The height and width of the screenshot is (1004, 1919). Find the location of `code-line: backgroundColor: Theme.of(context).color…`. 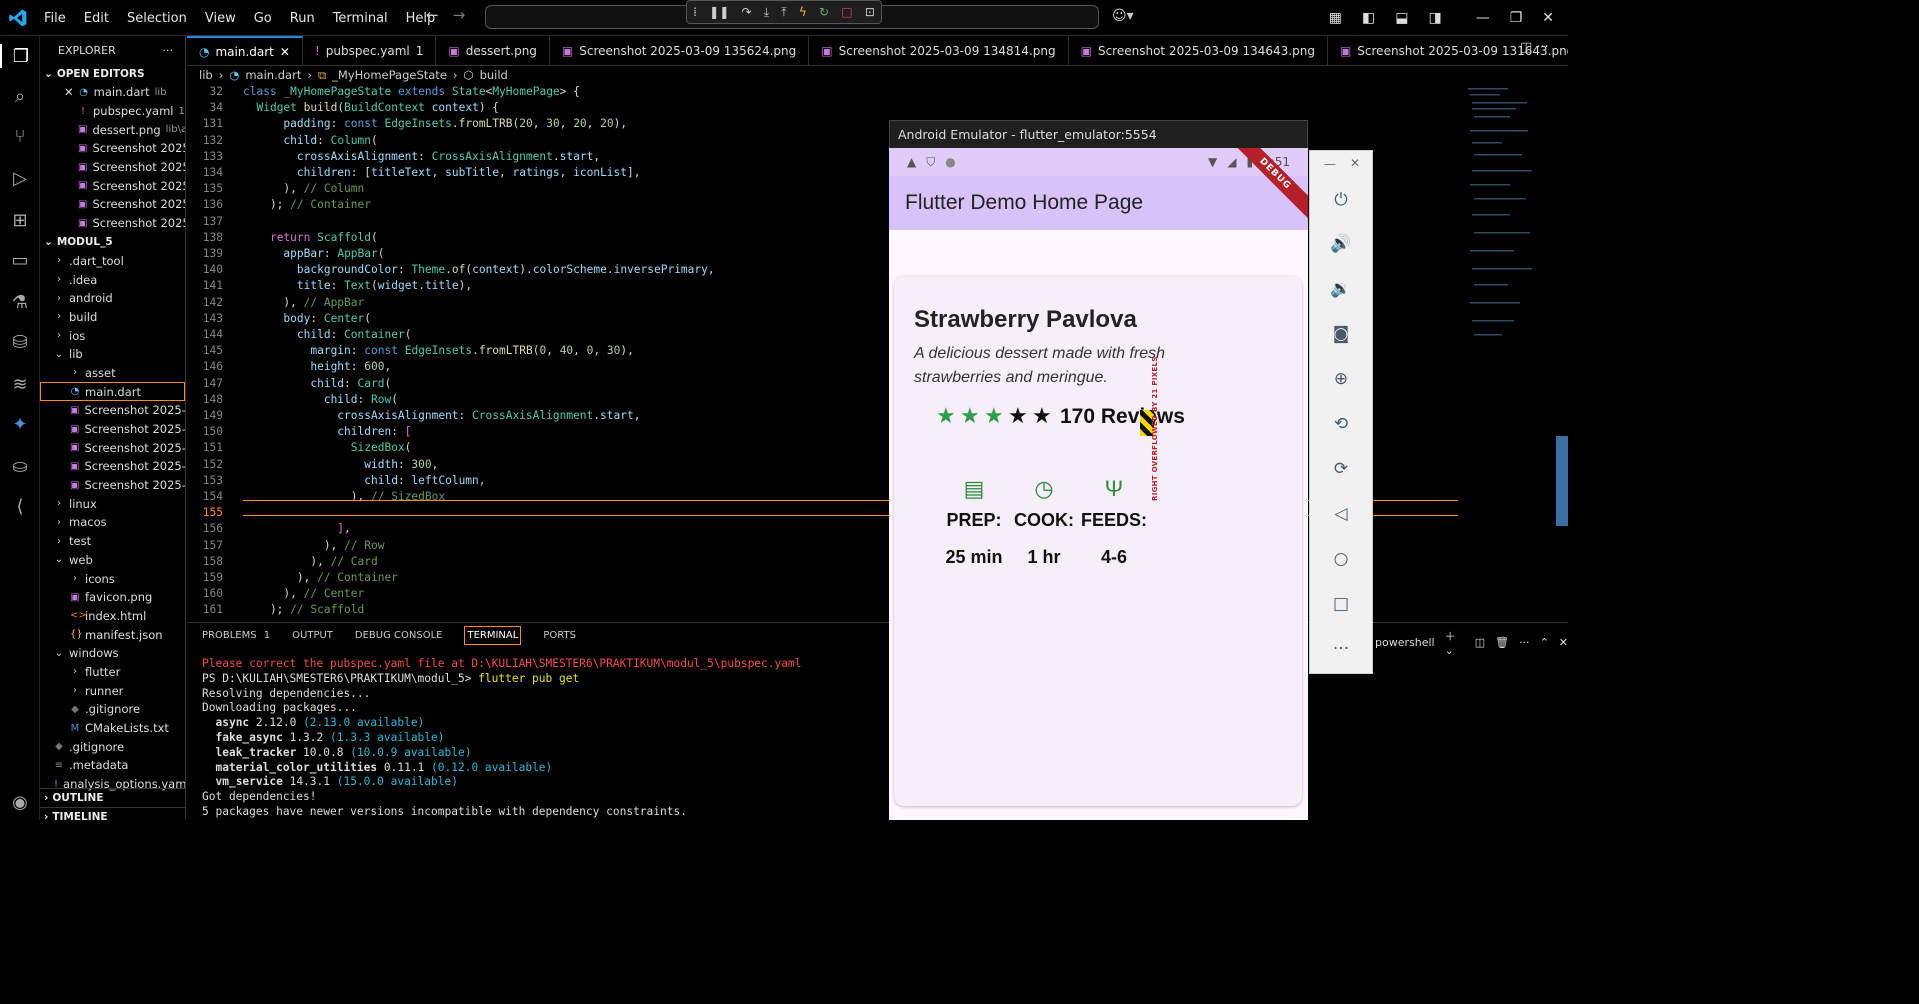

code-line: backgroundColor: Theme.of(context).color… is located at coordinates (479, 269).